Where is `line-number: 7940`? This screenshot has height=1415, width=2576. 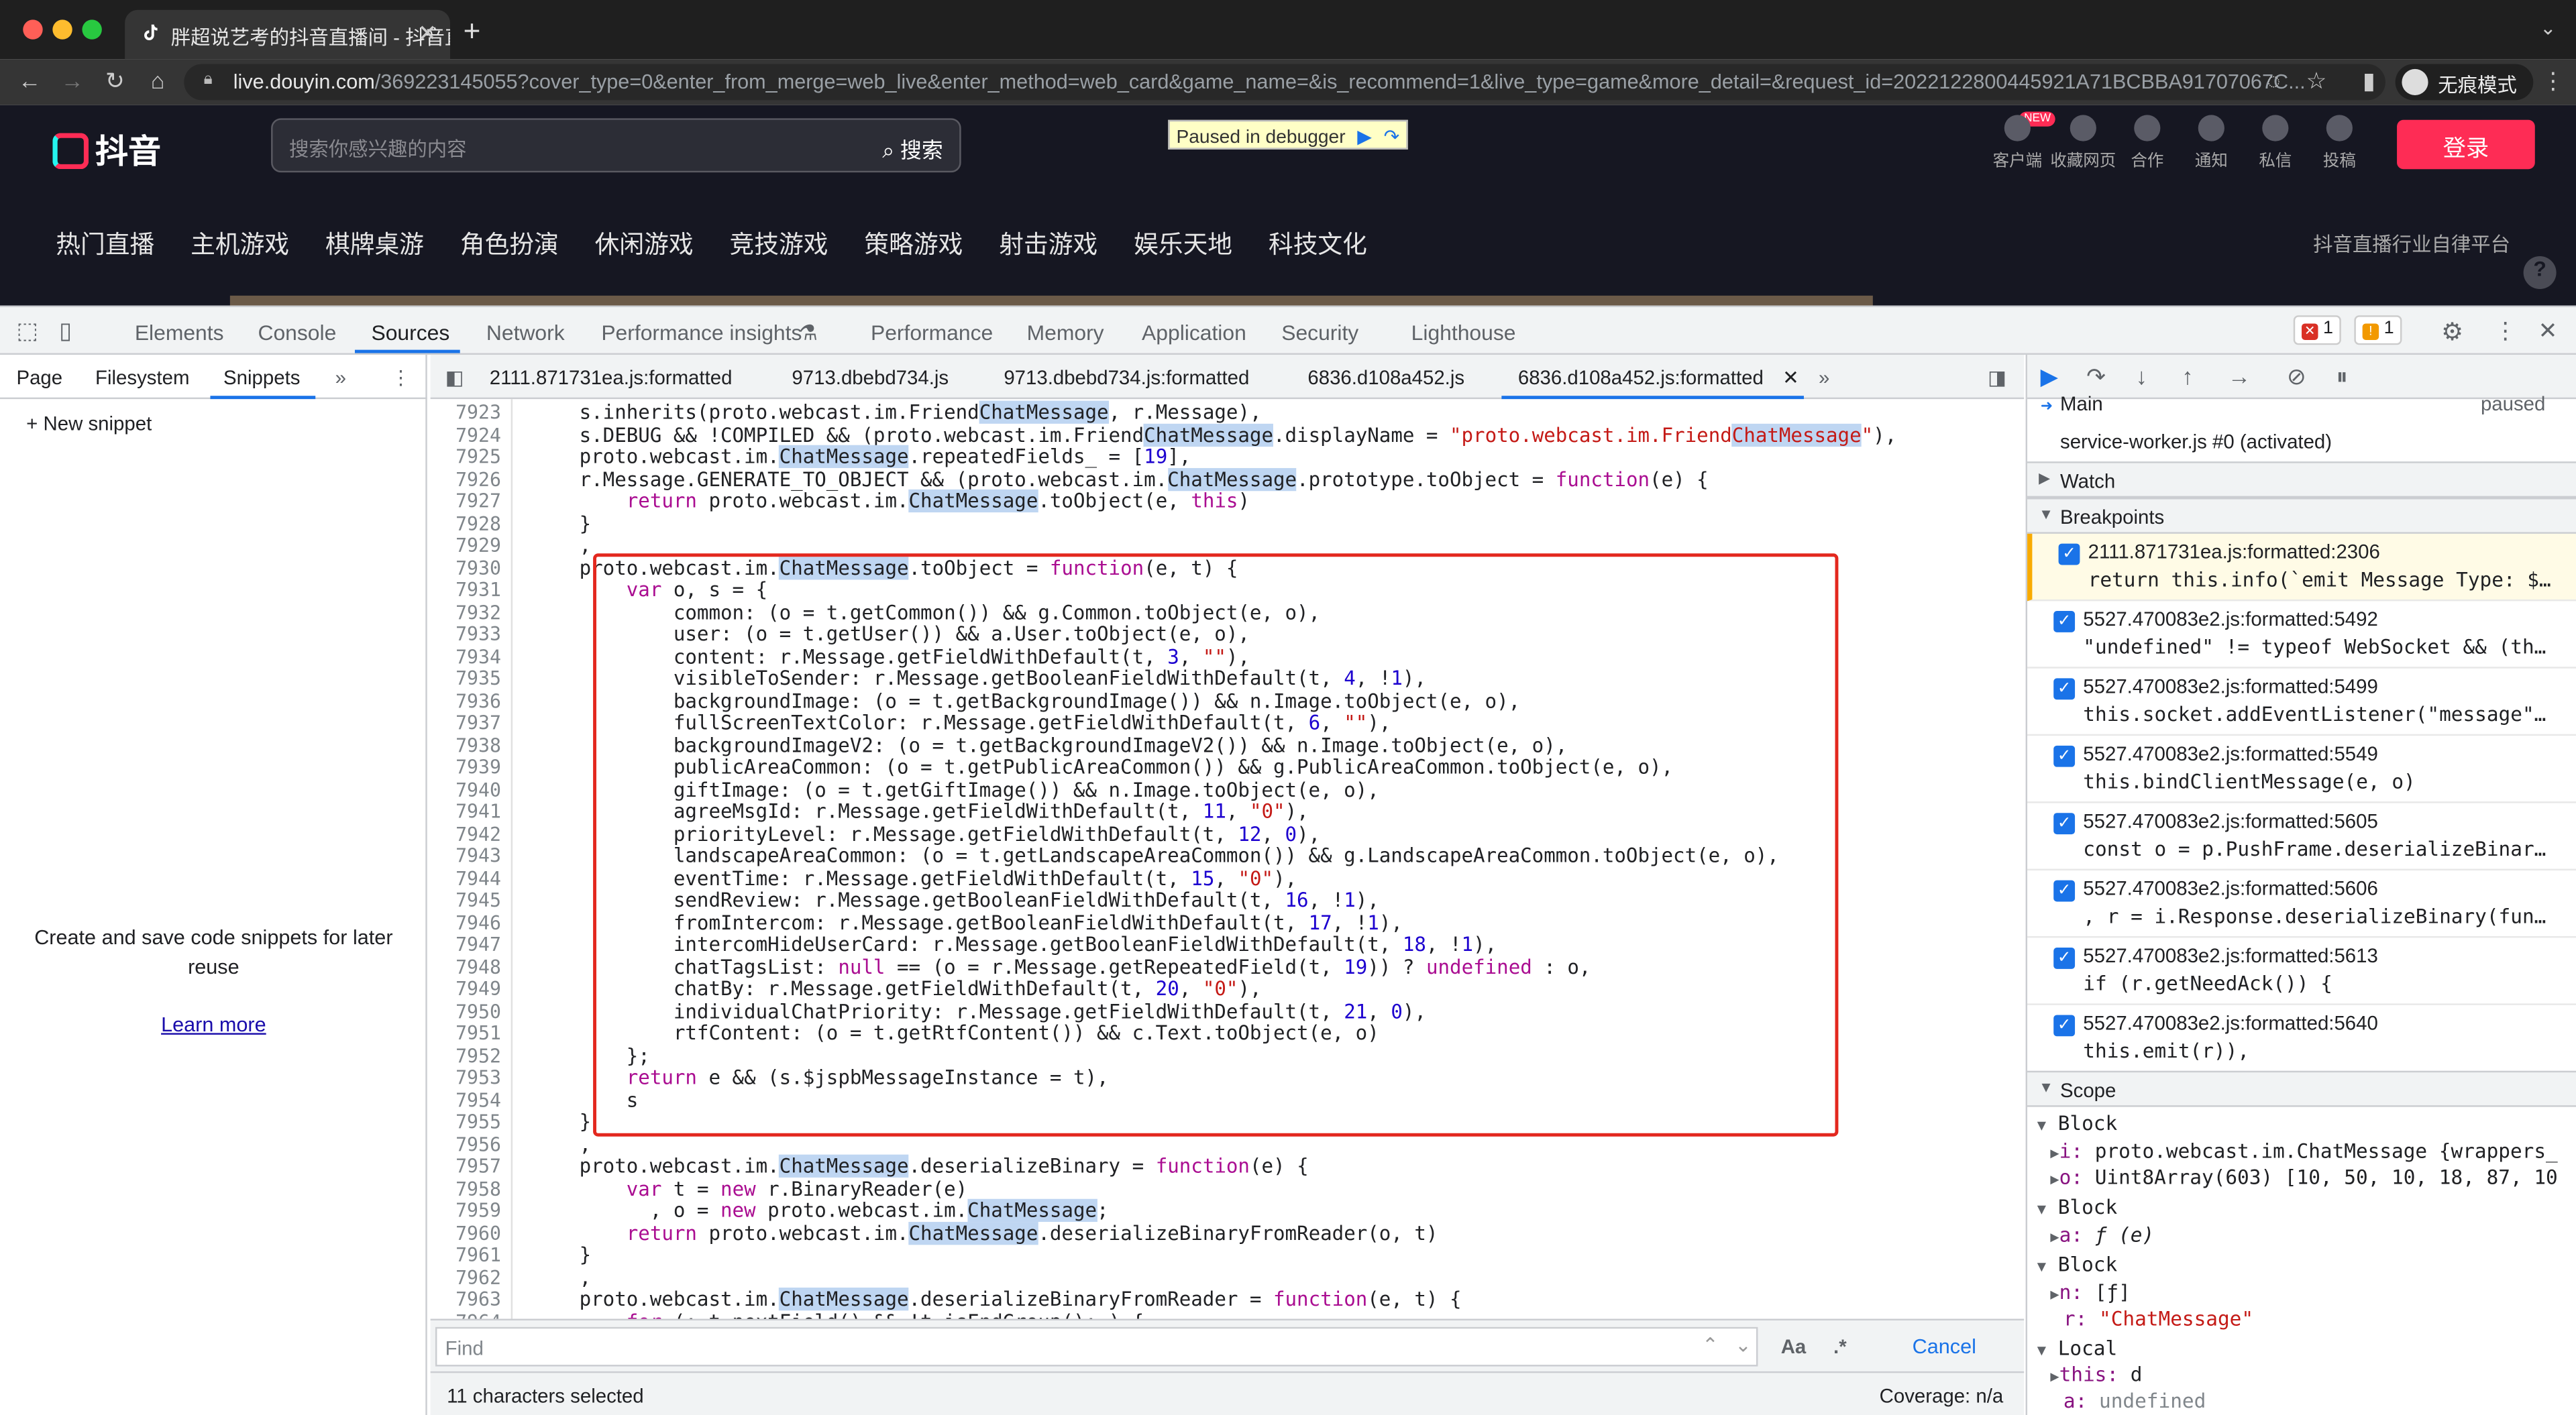 line-number: 7940 is located at coordinates (478, 789).